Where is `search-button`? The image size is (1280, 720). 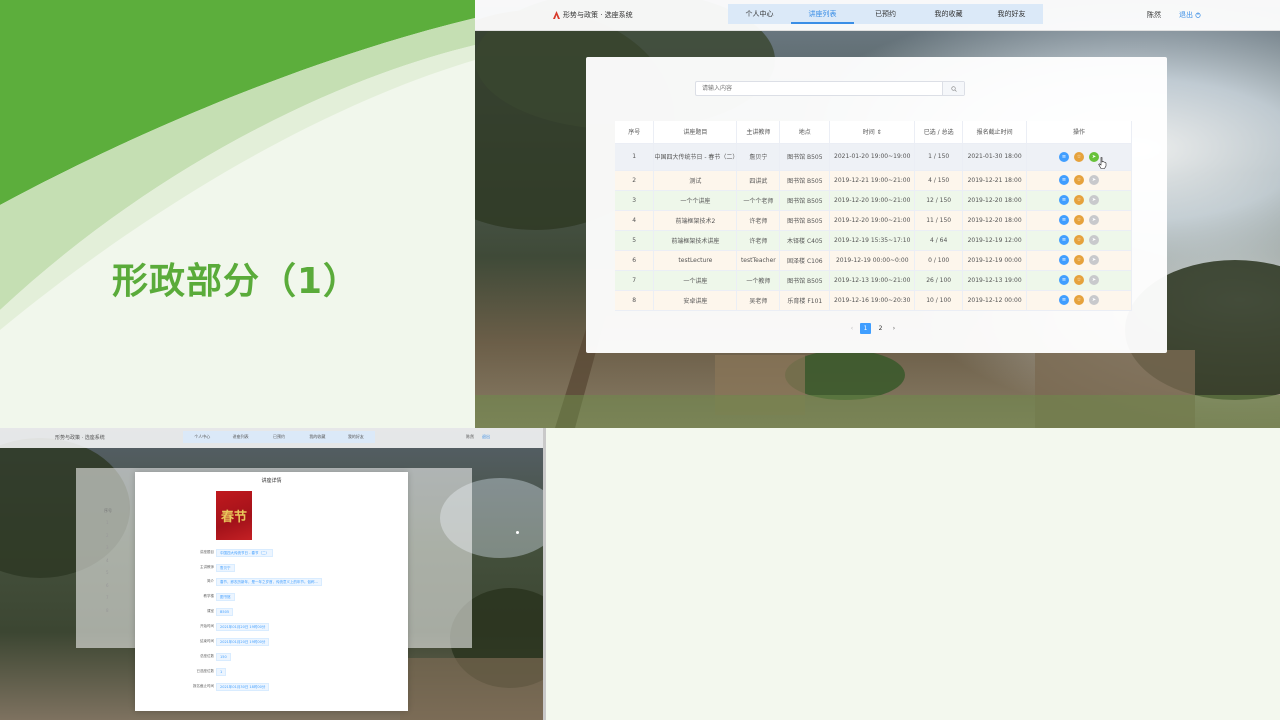 search-button is located at coordinates (953, 88).